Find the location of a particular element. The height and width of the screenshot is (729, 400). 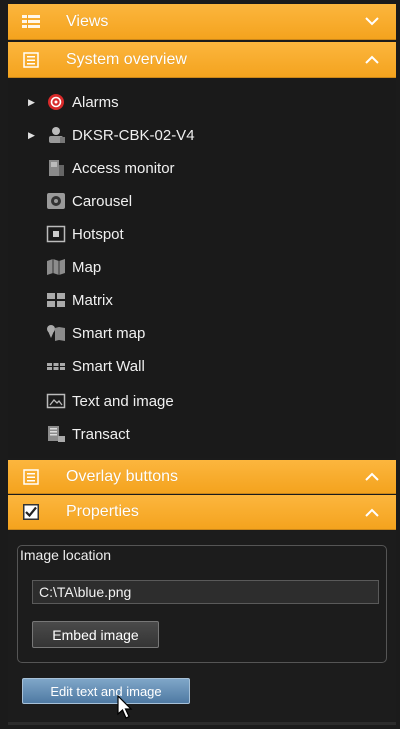

tree-item-label: Smart Wall is located at coordinates (108, 366).